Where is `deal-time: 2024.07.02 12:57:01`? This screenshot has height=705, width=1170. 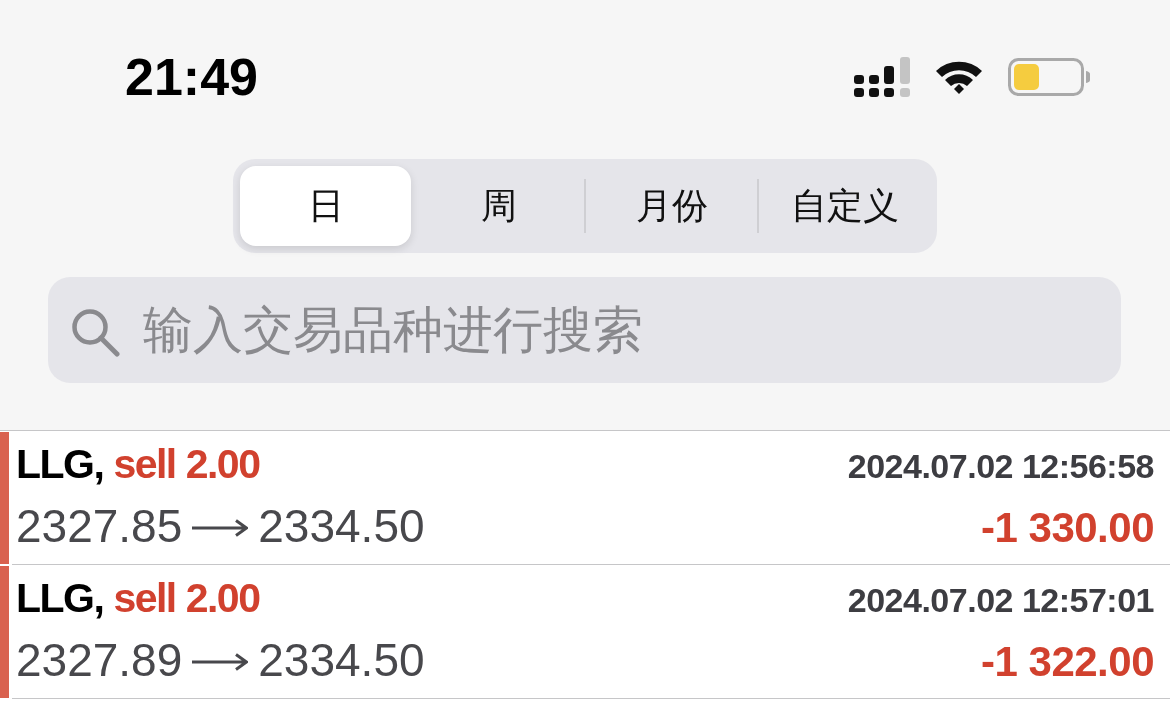
deal-time: 2024.07.02 12:57:01 is located at coordinates (1000, 600).